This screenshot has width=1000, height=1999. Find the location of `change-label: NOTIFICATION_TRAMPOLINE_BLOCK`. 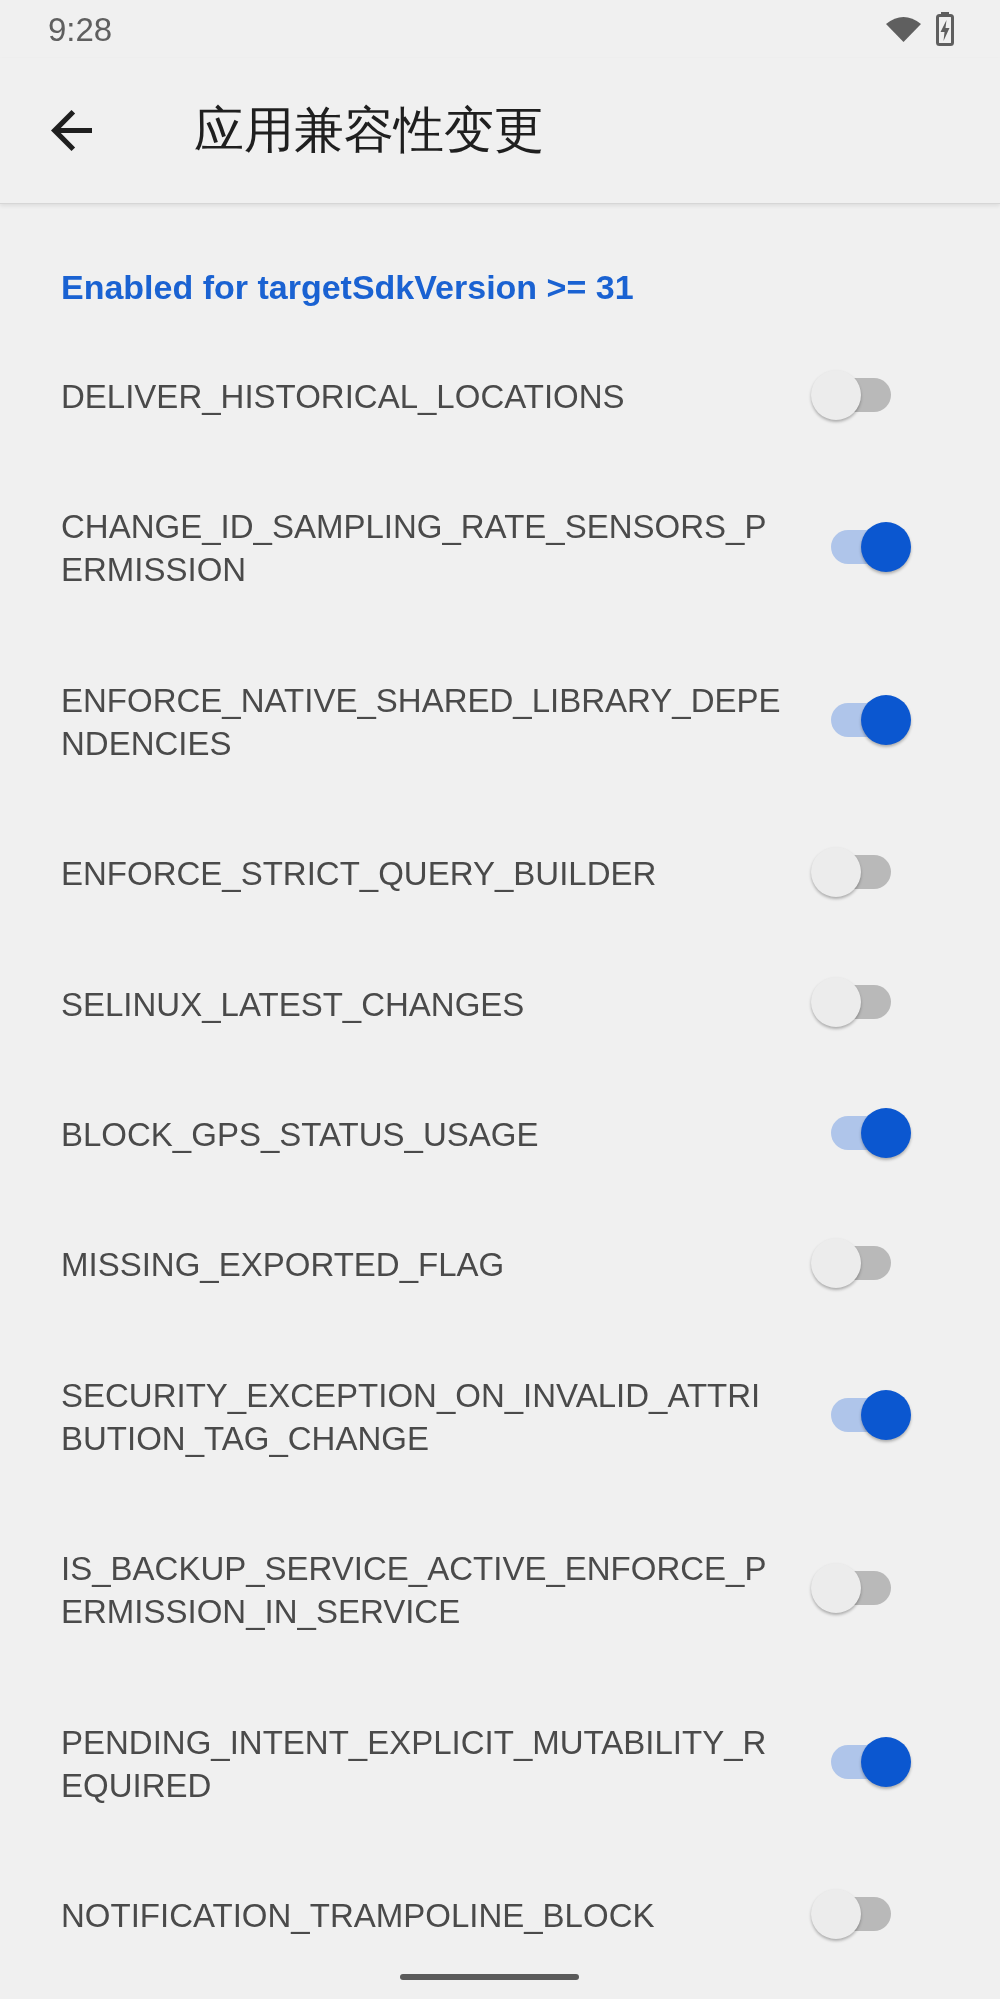

change-label: NOTIFICATION_TRAMPOLINE_BLOCK is located at coordinates (358, 1915).